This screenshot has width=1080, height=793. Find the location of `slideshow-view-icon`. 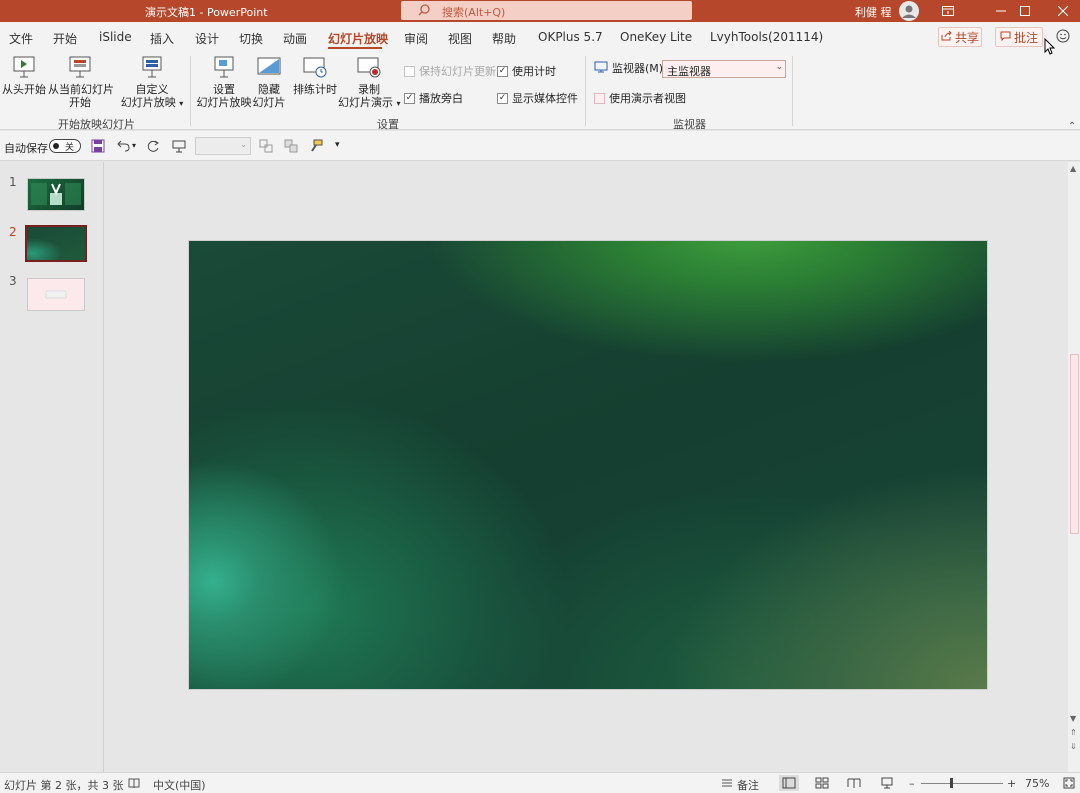

slideshow-view-icon is located at coordinates (887, 784).